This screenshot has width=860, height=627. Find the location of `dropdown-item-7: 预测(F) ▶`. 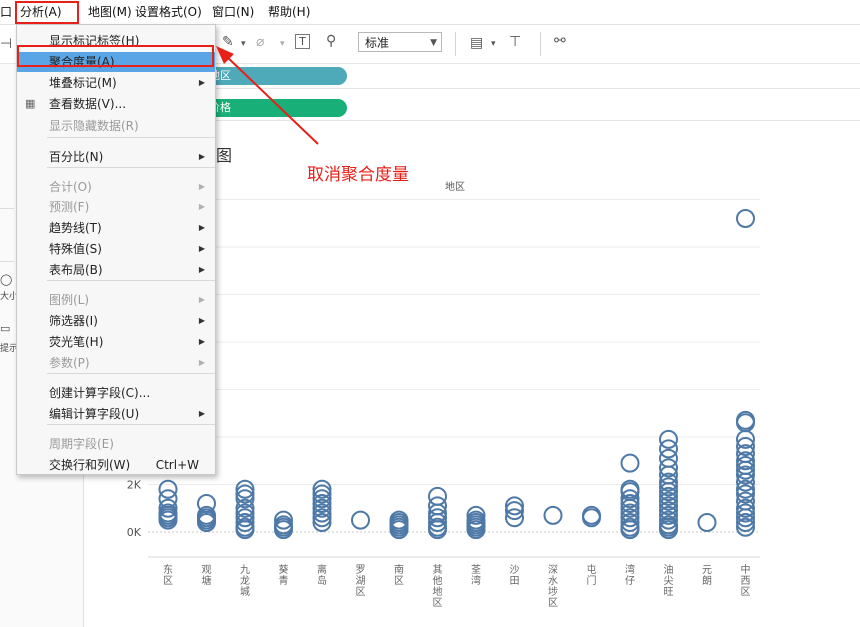

dropdown-item-7: 预测(F) ▶ is located at coordinates (116, 207).